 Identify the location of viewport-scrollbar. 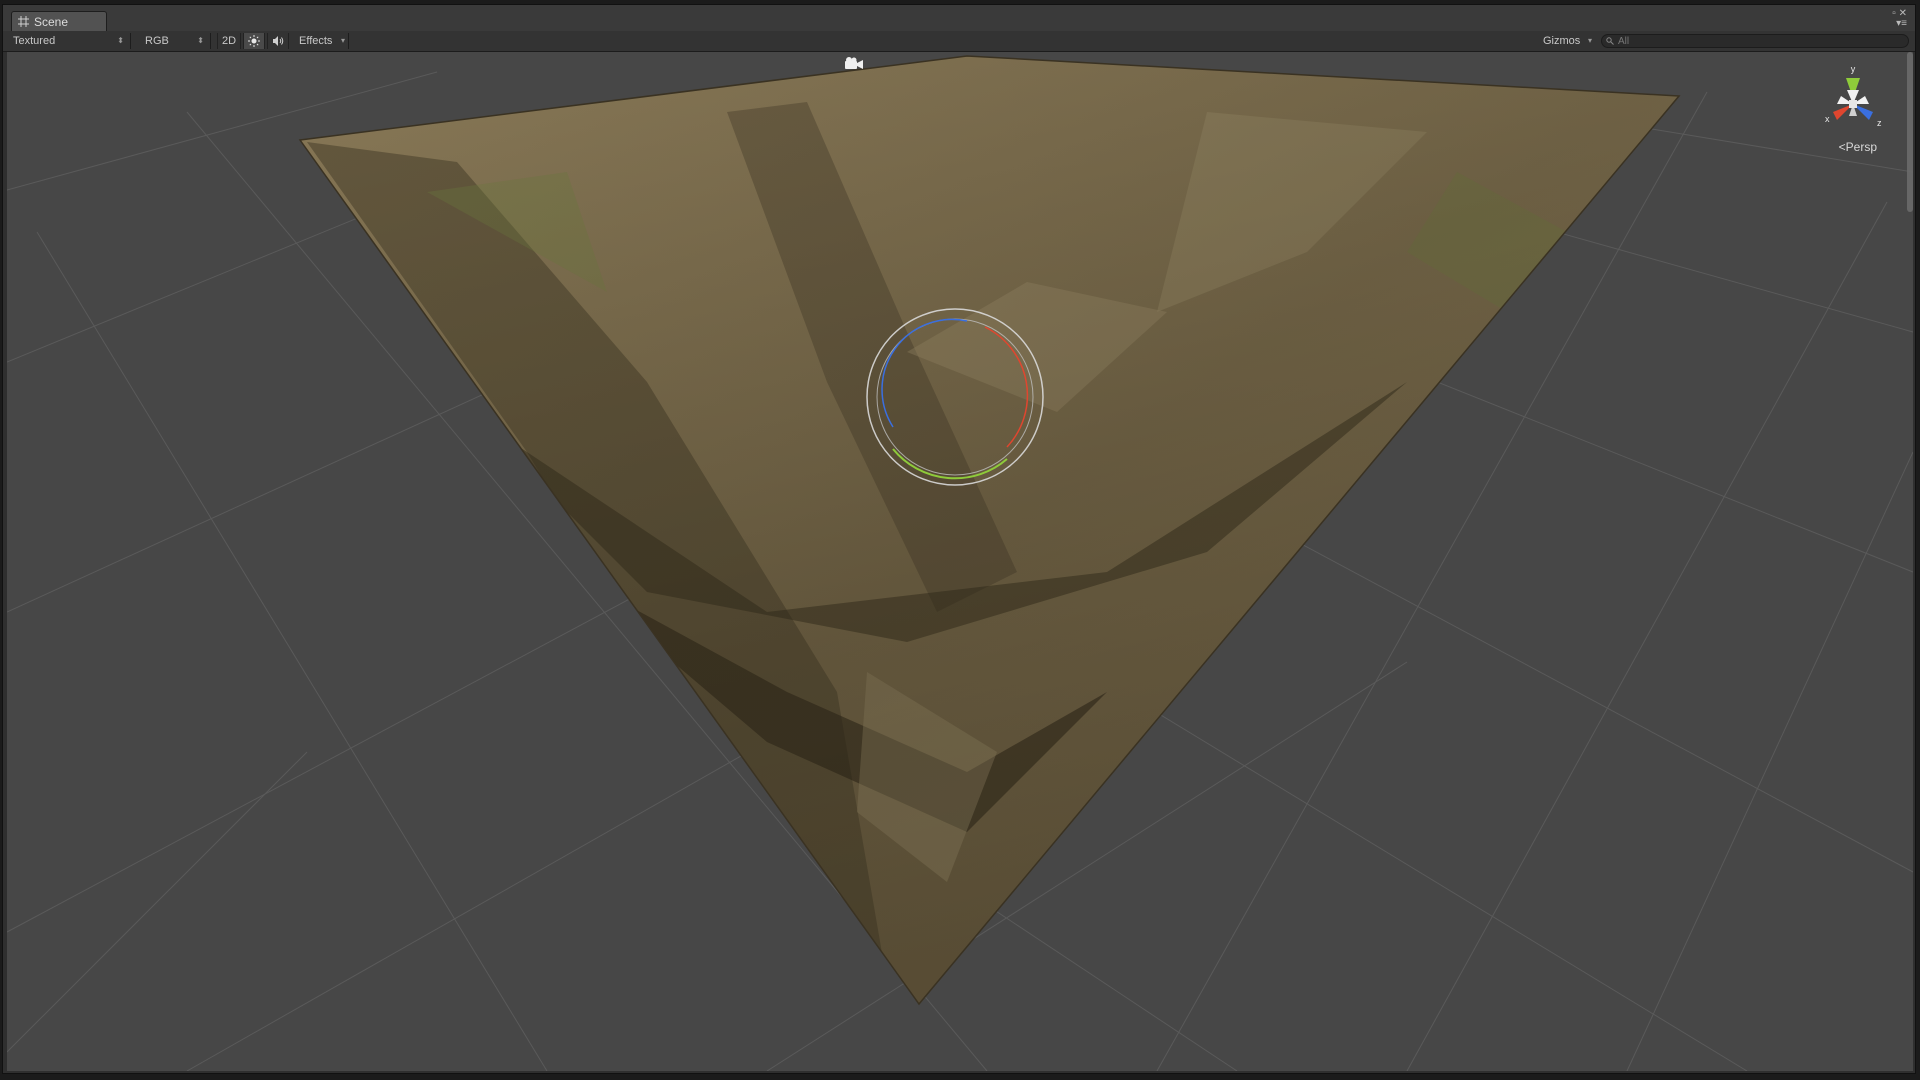
(1910, 132).